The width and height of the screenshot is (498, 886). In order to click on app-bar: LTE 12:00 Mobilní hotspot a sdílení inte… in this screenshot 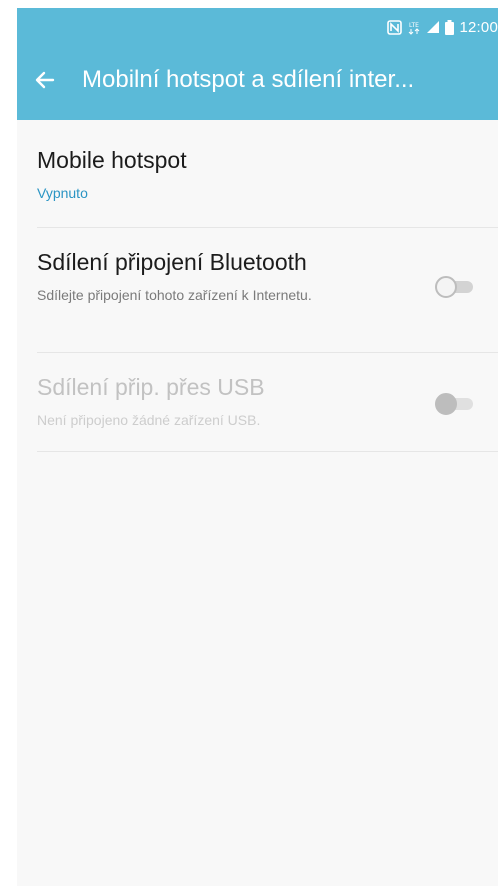, I will do `click(257, 64)`.